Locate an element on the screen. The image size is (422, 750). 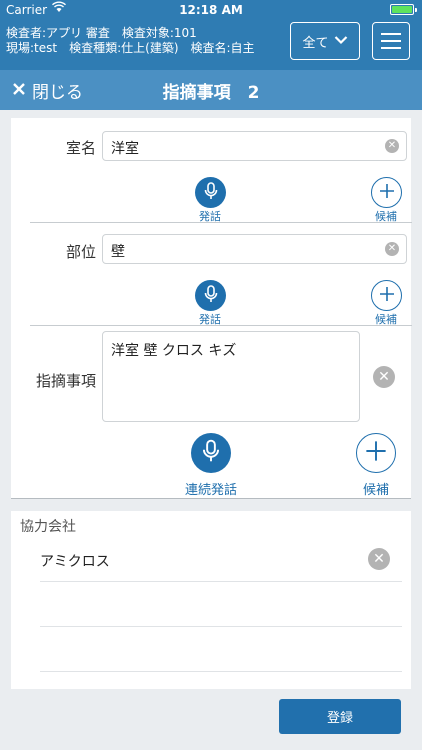
continuous-speak-button is located at coordinates (211, 453).